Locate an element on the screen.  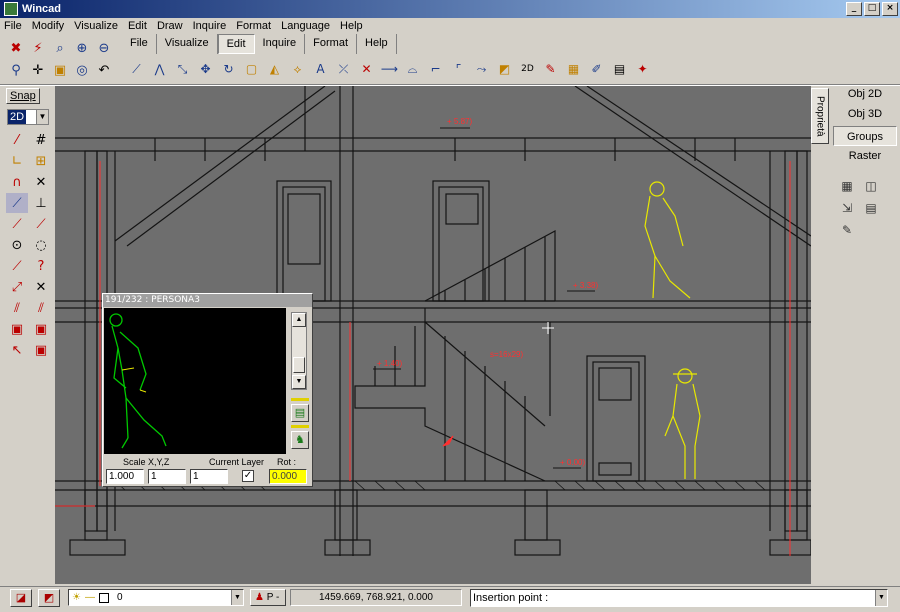
zoom-window-icon: ⌕ is located at coordinates (60, 48).